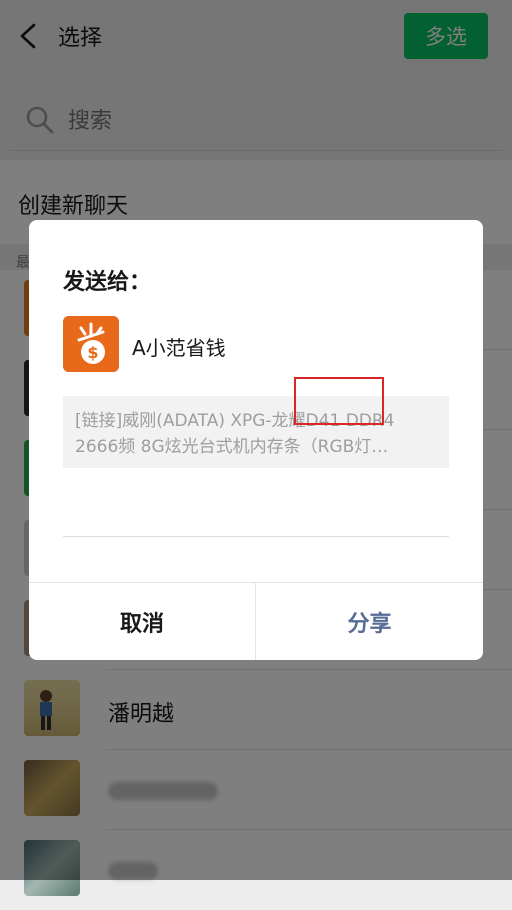  What do you see at coordinates (339, 401) in the screenshot?
I see `share-button-highlight` at bounding box center [339, 401].